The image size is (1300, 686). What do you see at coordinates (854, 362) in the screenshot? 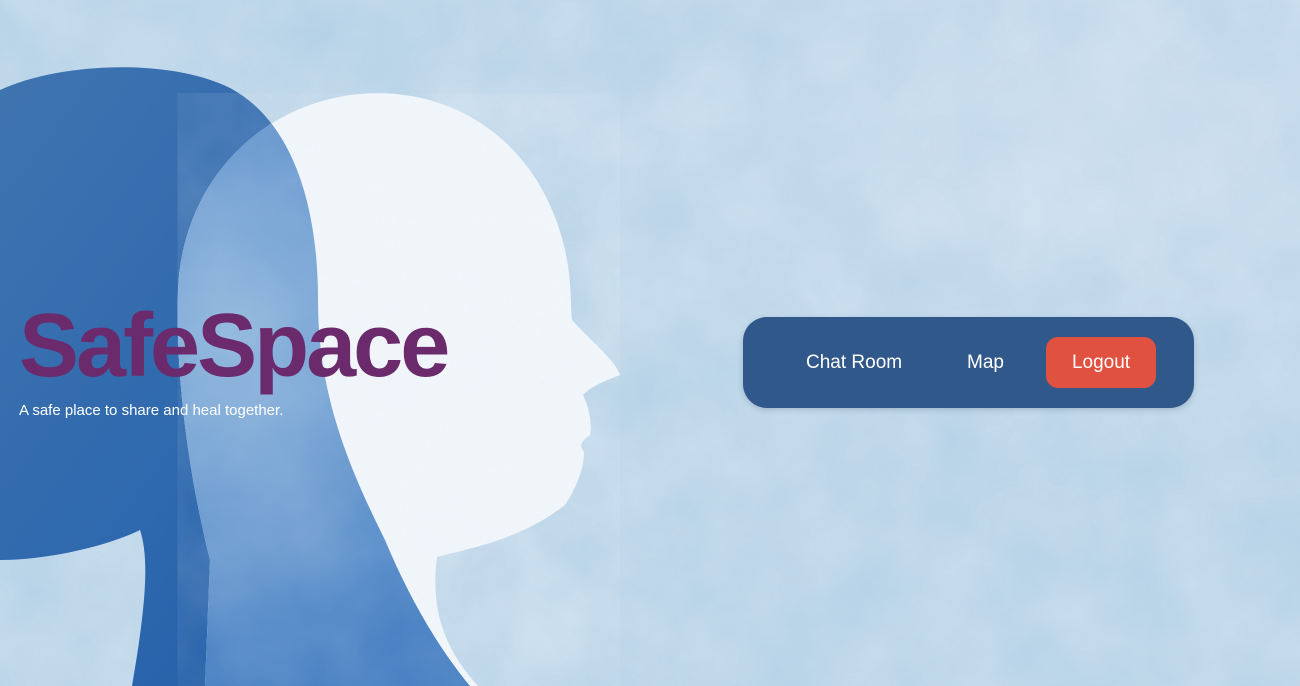
I see `nav-chat-room-link: Chat Room` at bounding box center [854, 362].